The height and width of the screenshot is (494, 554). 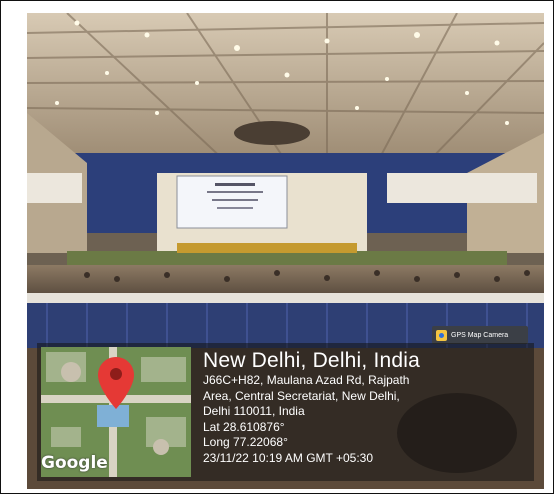 I want to click on timestamp: 23/11/22 10:19 AM GMT +05:30, so click(x=288, y=457).